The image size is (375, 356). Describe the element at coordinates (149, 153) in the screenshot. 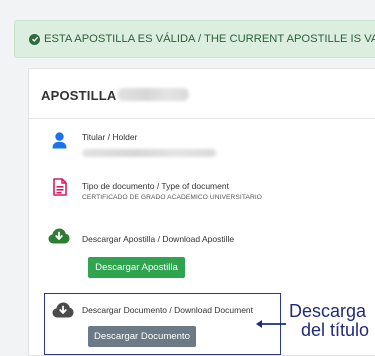

I see `holder-name-redacted` at that location.